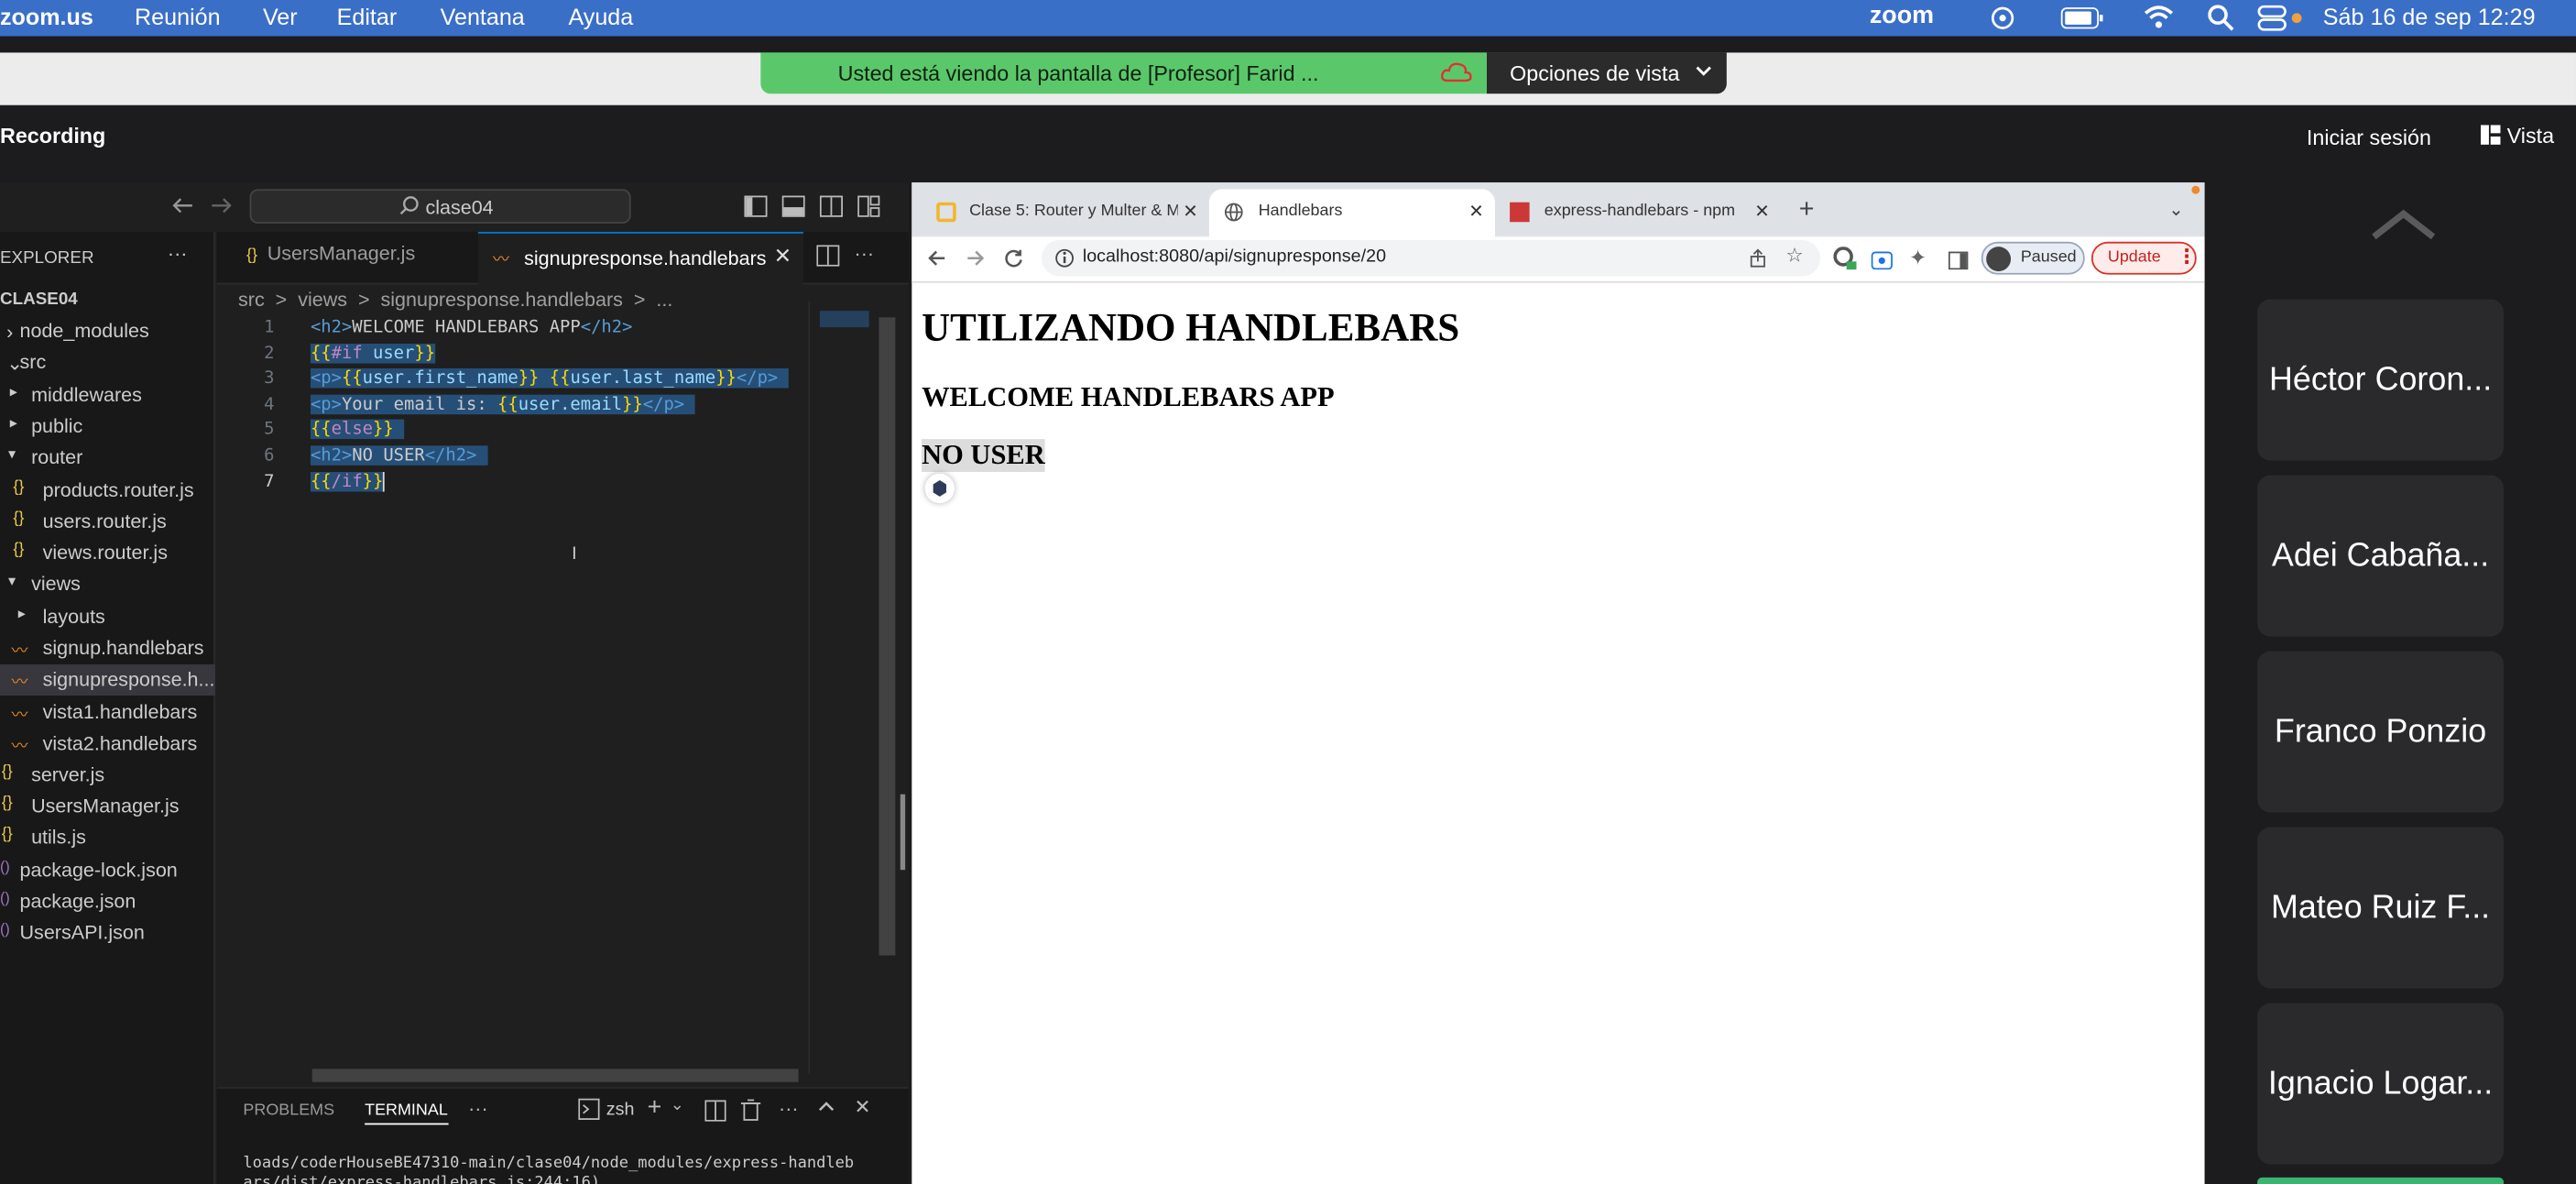 The height and width of the screenshot is (1184, 2576). I want to click on tree-item-usersapi: UsersAPI.json, so click(83, 933).